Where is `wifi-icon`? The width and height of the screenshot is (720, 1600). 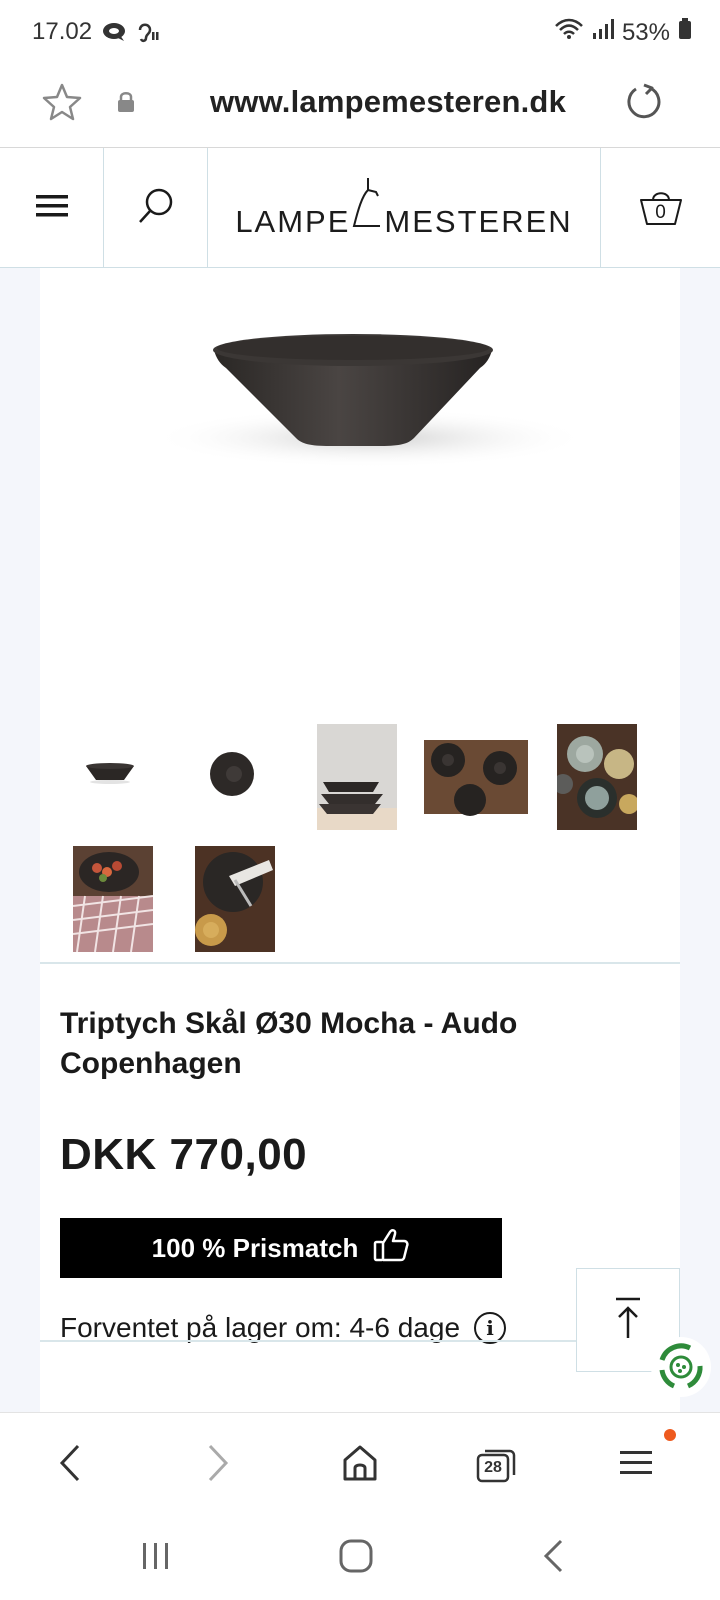
wifi-icon is located at coordinates (569, 32).